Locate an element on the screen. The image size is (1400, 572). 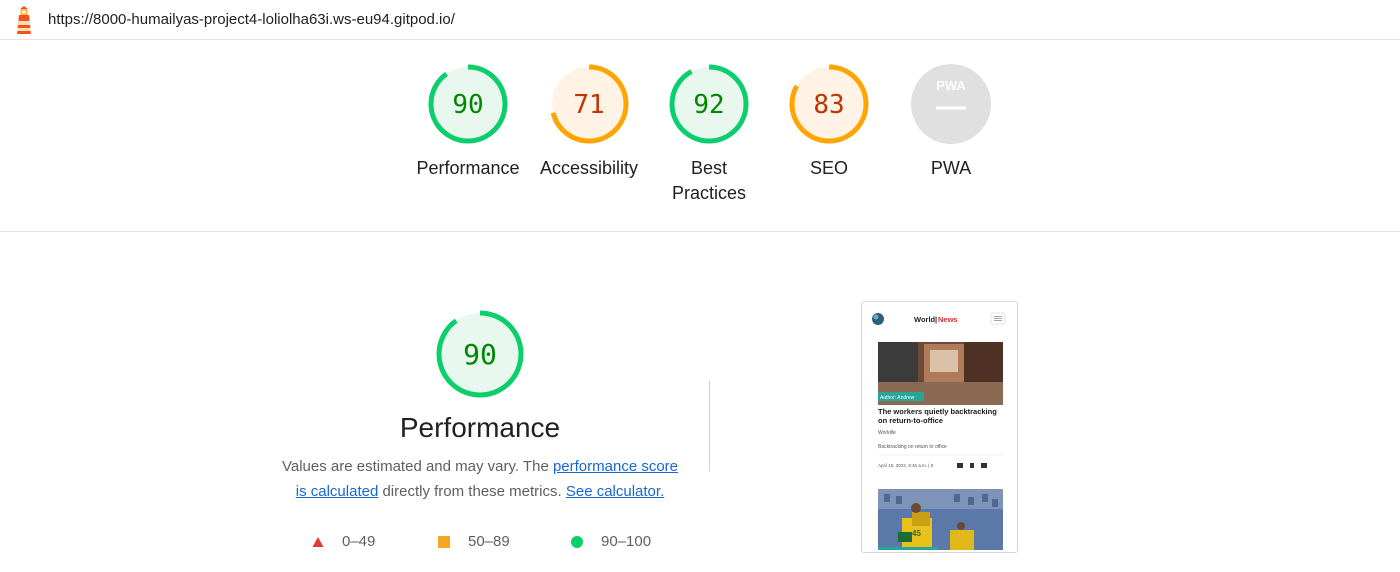
gauge-best-practices-label-line1: Best is located at coordinates (709, 168).